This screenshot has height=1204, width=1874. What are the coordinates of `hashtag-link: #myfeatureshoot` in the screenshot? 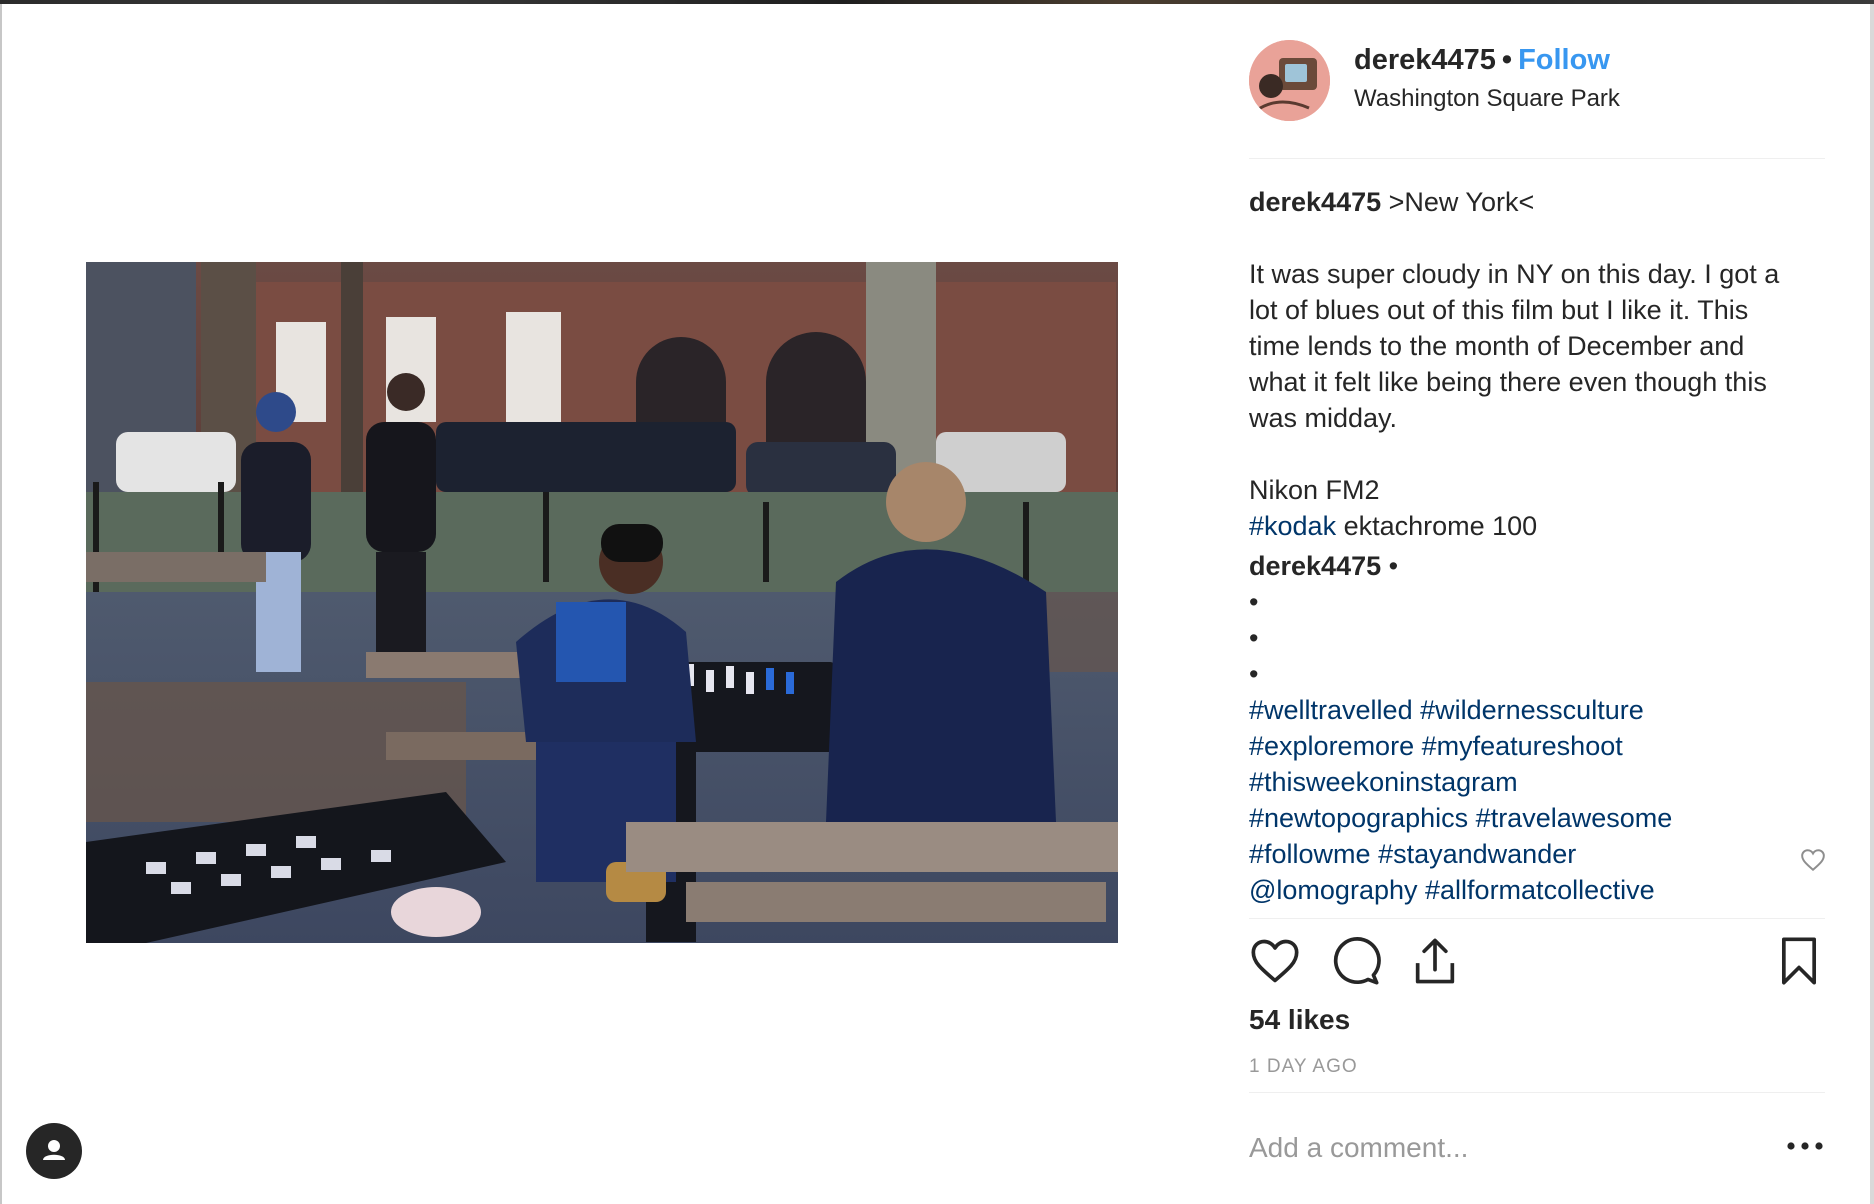 It's located at (1522, 746).